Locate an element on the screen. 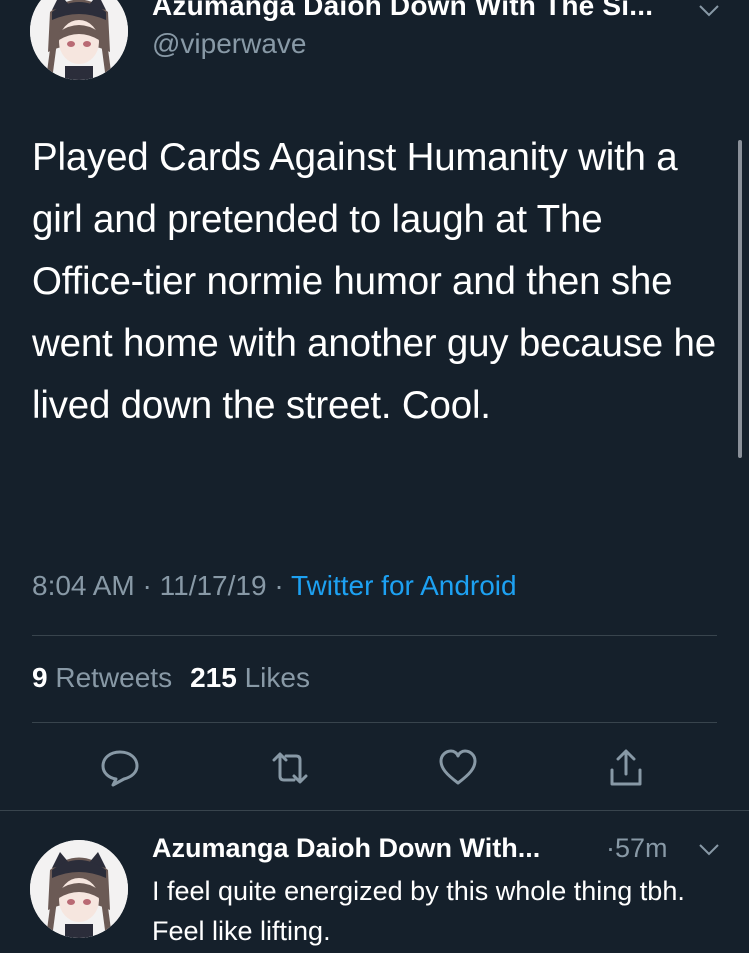 The height and width of the screenshot is (953, 749). heart-icon is located at coordinates (458, 768).